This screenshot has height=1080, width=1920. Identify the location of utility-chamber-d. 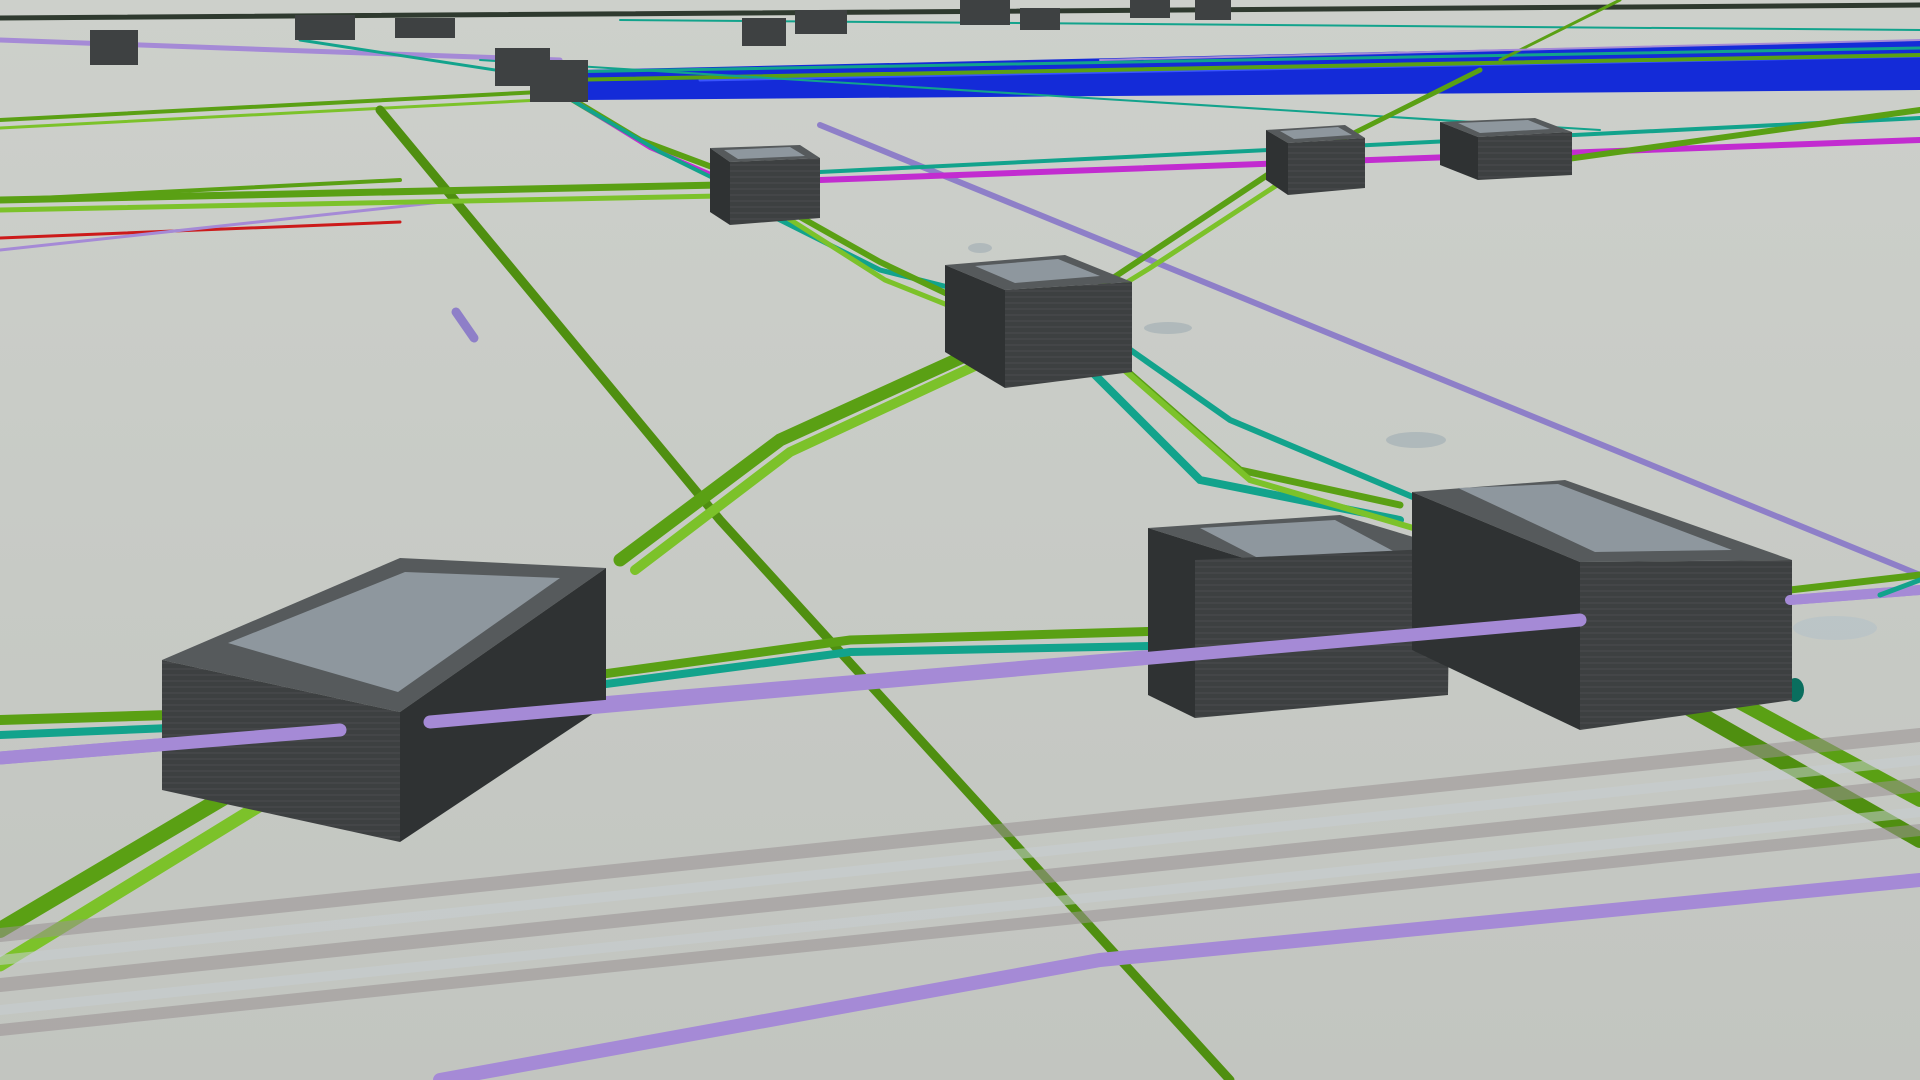
(1038, 321).